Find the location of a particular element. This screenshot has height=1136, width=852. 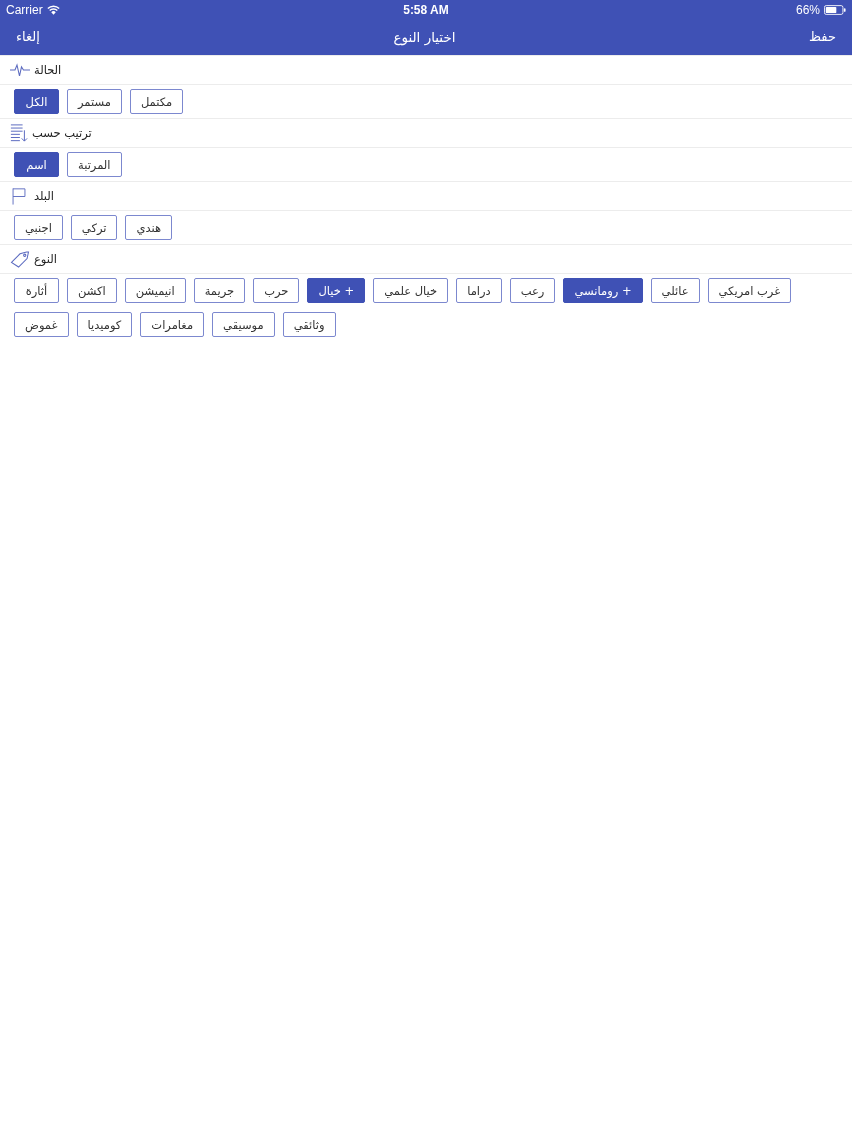

filter-option-button: غرب امريكي is located at coordinates (749, 290).